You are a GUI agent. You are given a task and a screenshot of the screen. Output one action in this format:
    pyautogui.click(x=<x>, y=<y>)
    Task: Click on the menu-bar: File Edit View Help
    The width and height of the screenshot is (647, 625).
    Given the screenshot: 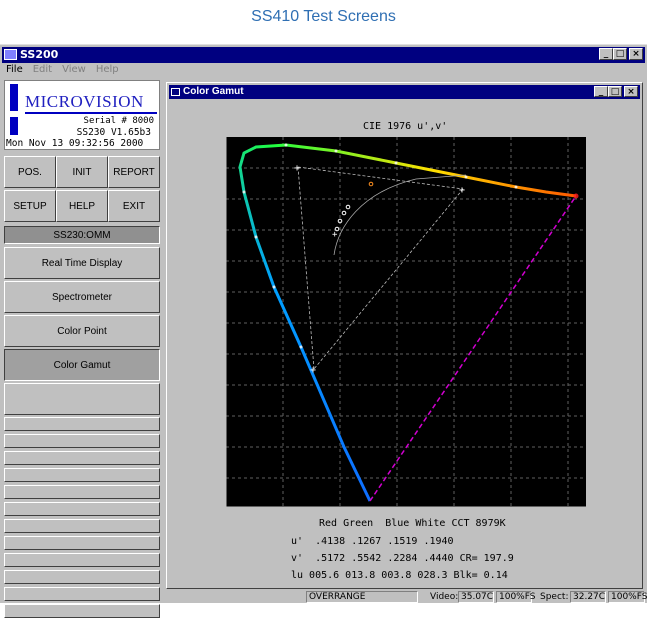 What is the action you would take?
    pyautogui.click(x=60, y=71)
    